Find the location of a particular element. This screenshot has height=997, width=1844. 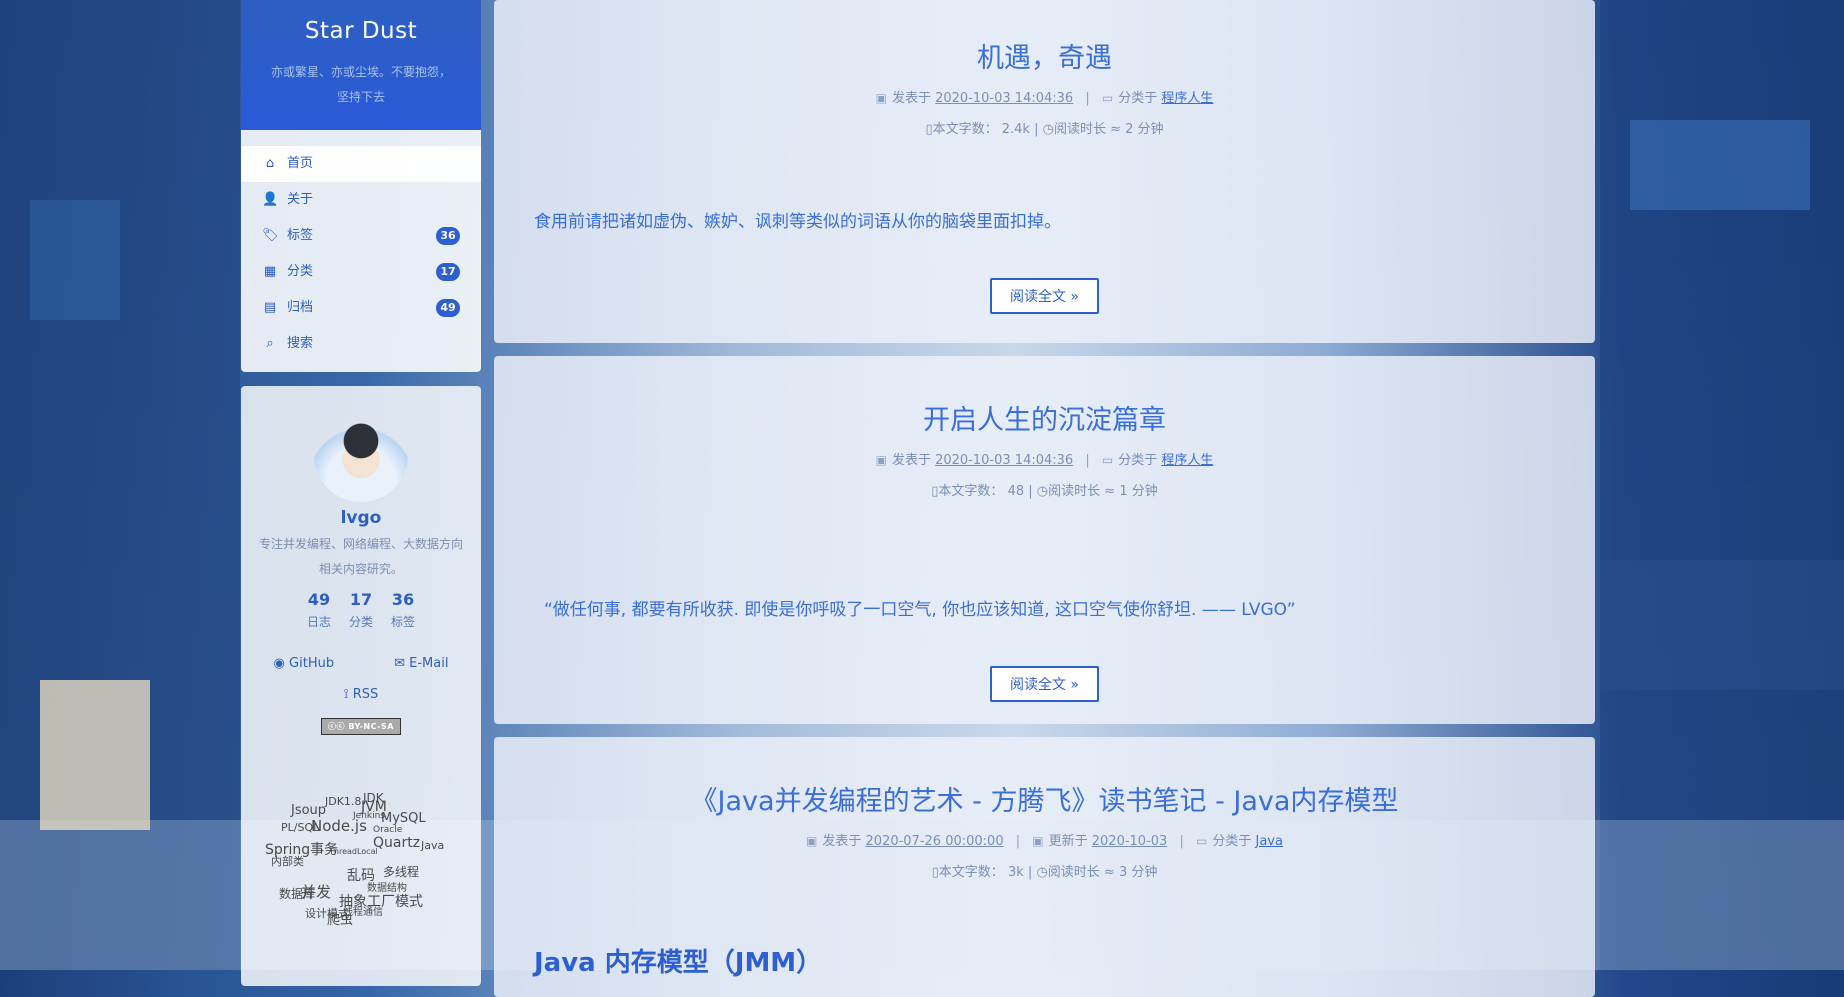

license-label: BY-NC-SA is located at coordinates (371, 726).